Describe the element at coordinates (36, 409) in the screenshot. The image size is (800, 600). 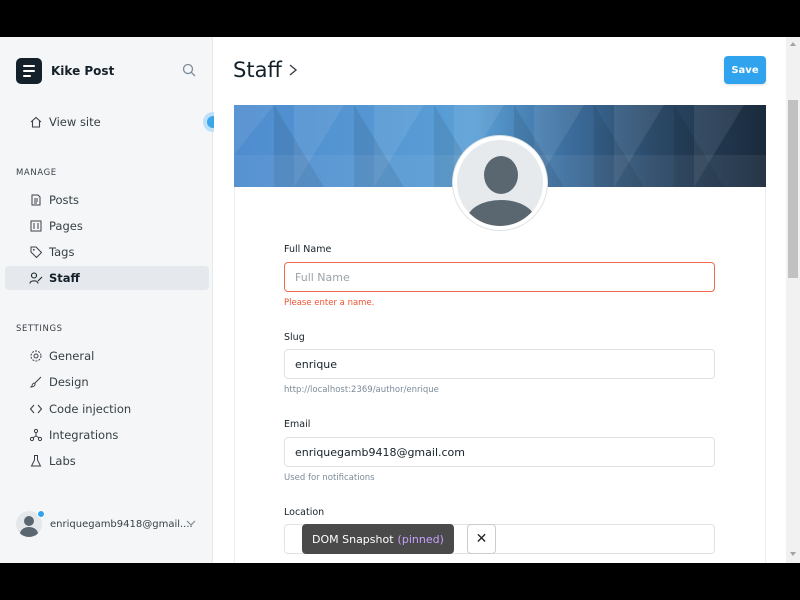
I see `code-icon` at that location.